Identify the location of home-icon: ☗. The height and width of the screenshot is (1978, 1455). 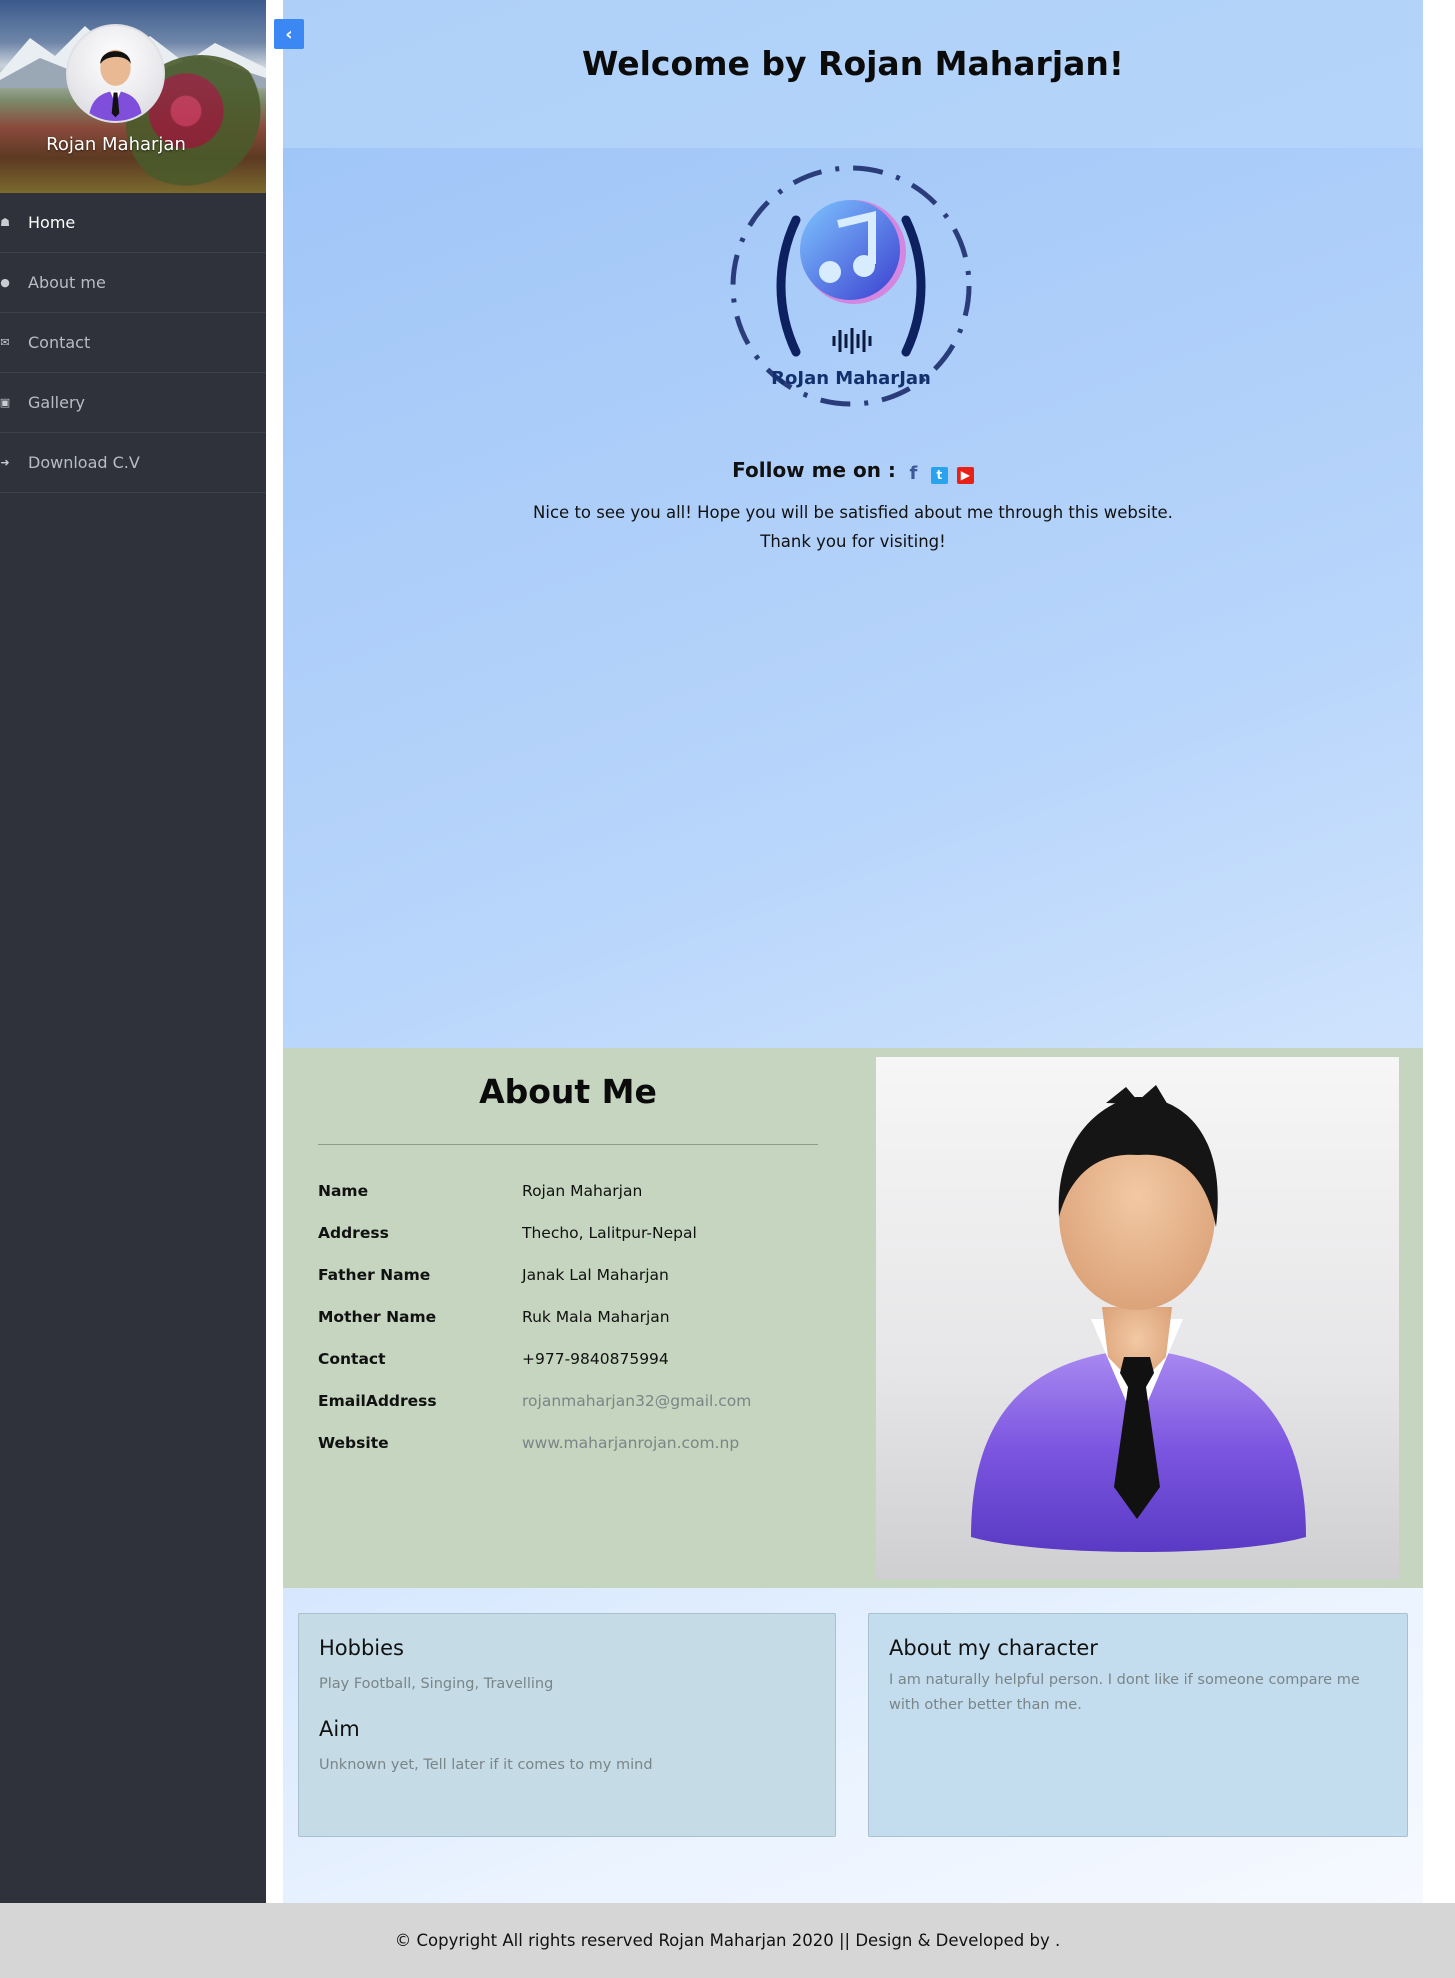
(5, 222).